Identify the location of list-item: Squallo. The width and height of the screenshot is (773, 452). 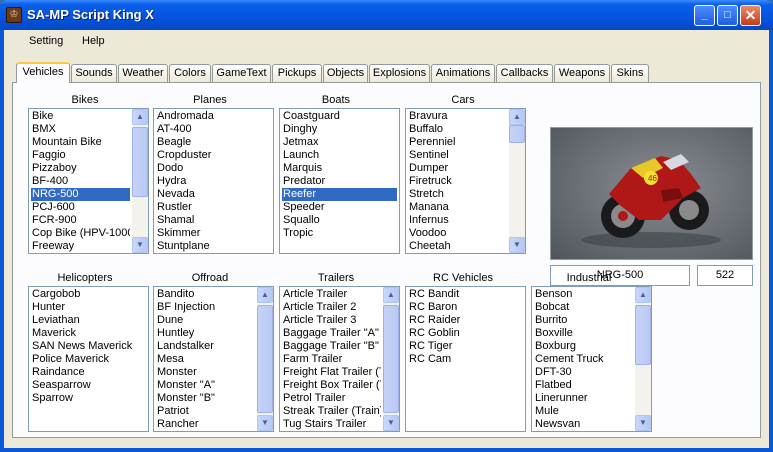
(339, 220).